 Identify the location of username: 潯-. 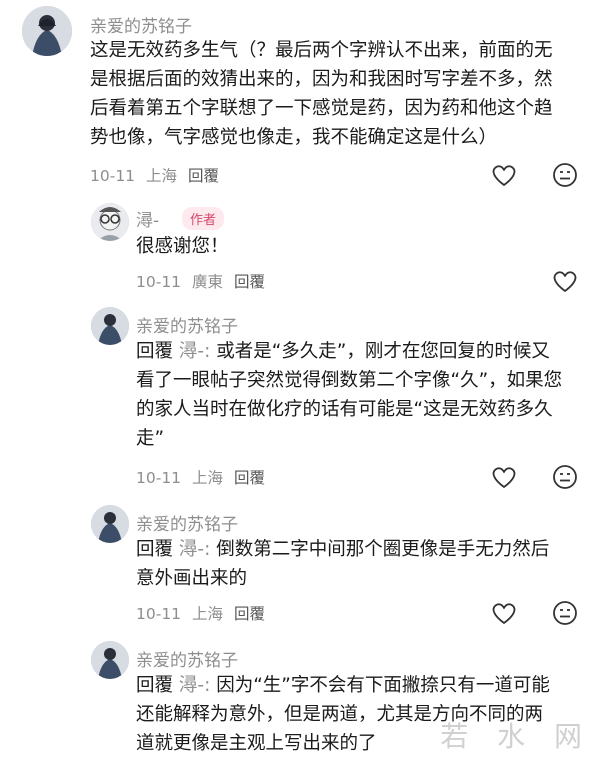
(147, 218).